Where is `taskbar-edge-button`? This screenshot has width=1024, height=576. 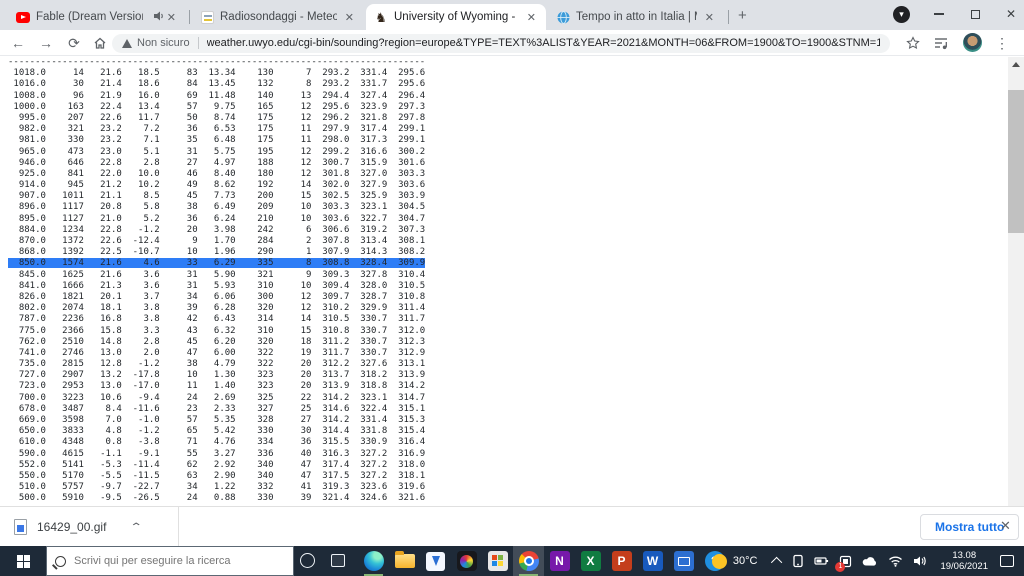 taskbar-edge-button is located at coordinates (373, 561).